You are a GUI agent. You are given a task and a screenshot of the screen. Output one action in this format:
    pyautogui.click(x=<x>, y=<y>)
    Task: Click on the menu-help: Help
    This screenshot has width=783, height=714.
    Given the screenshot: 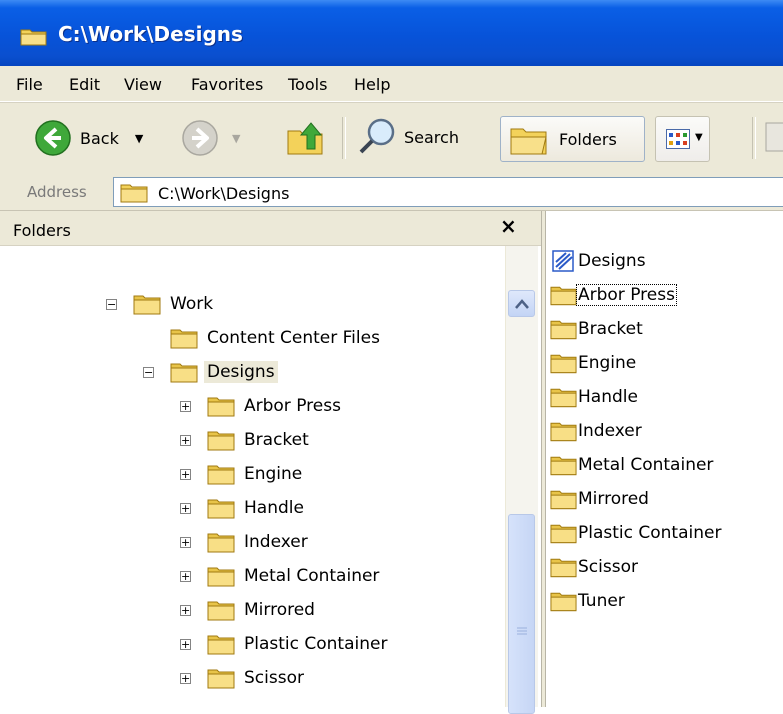 What is the action you would take?
    pyautogui.click(x=372, y=84)
    